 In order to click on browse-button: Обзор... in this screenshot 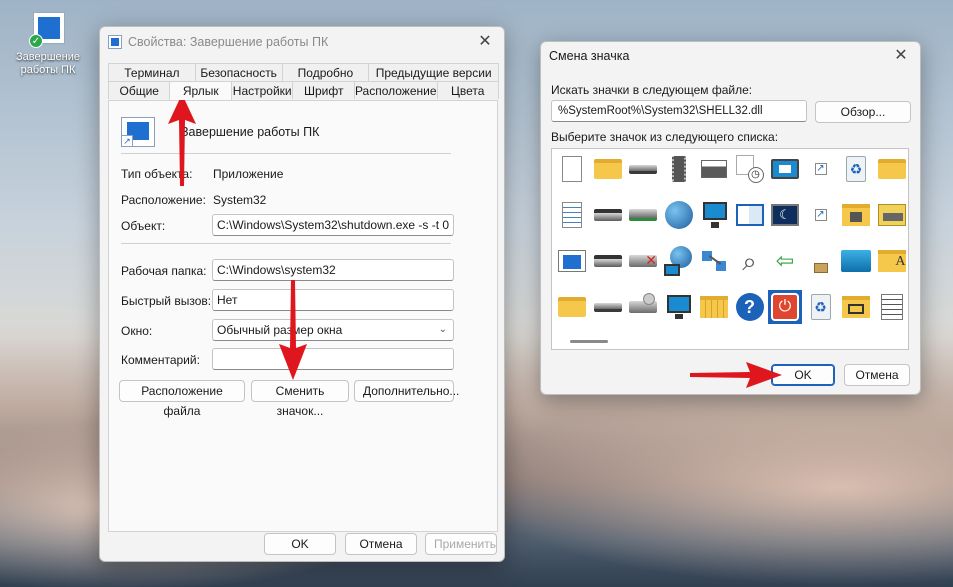, I will do `click(863, 112)`.